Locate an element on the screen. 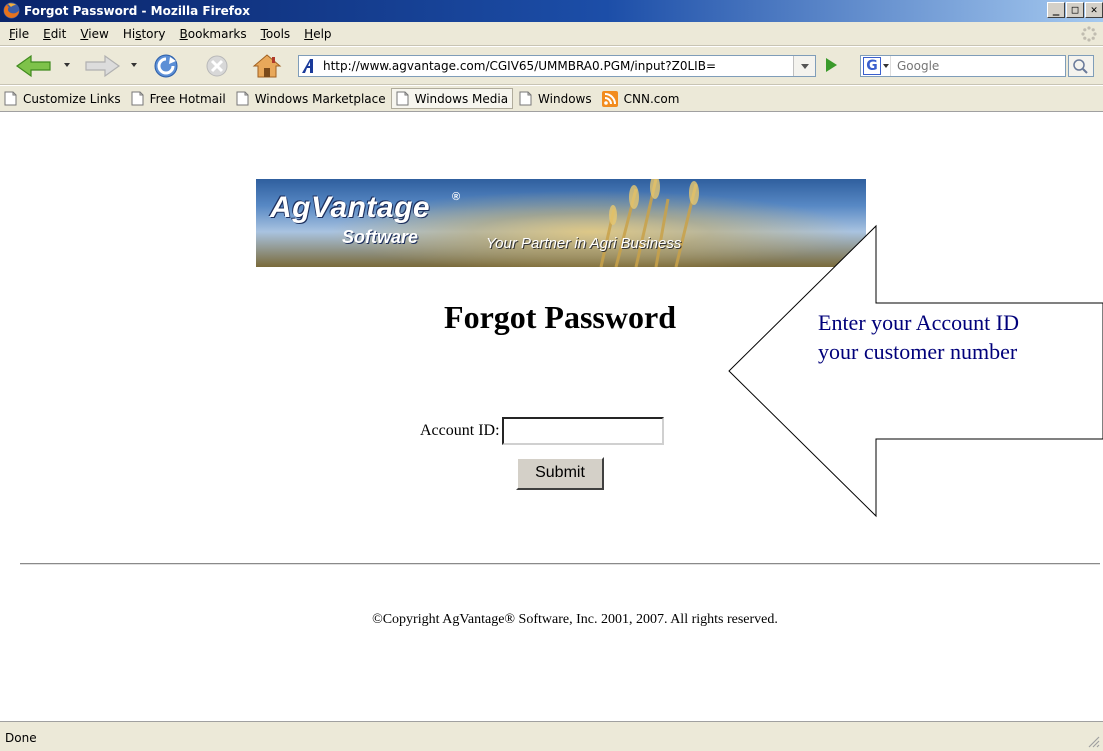 Image resolution: width=1103 pixels, height=751 pixels. search-engine-selector: G is located at coordinates (876, 66).